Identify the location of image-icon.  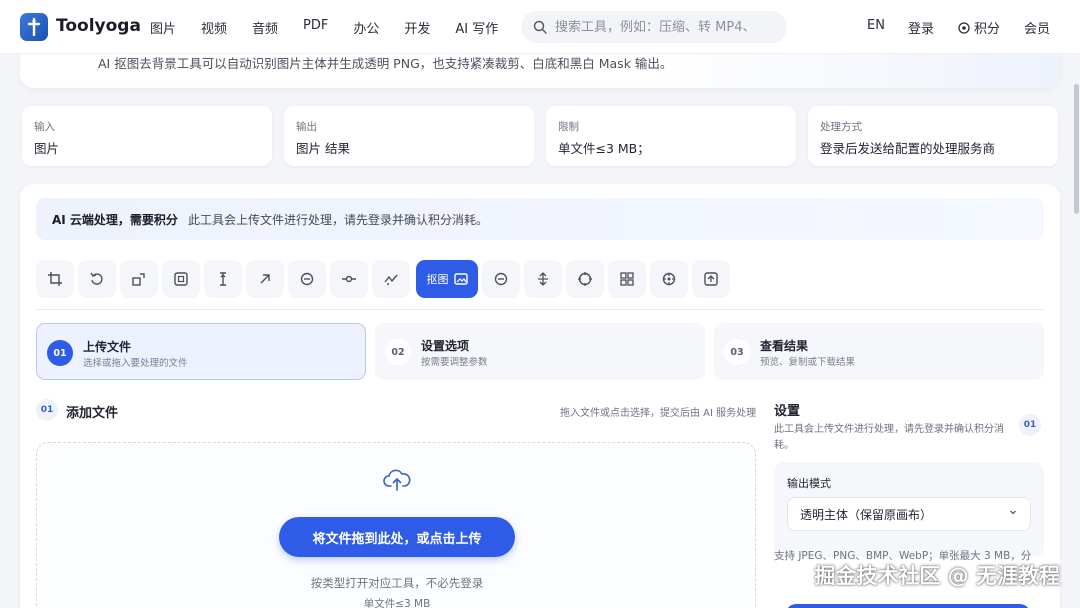
(460, 279).